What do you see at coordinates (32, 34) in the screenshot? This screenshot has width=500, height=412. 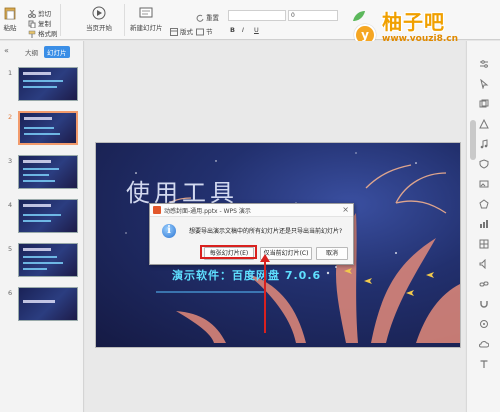 I see `brush-icon` at bounding box center [32, 34].